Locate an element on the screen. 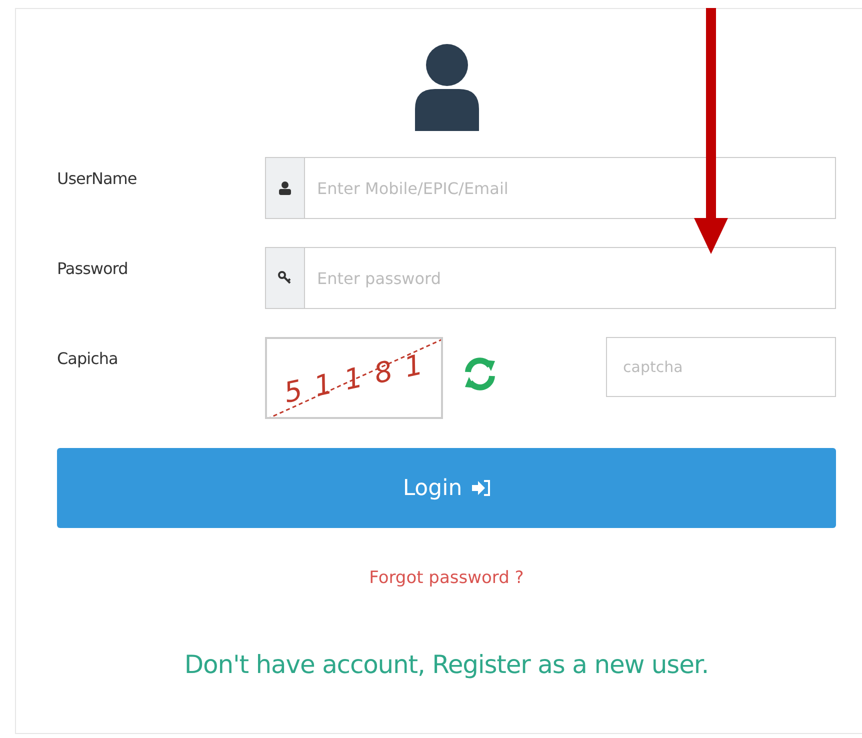 The height and width of the screenshot is (738, 862). input-field: Enter password is located at coordinates (570, 278).